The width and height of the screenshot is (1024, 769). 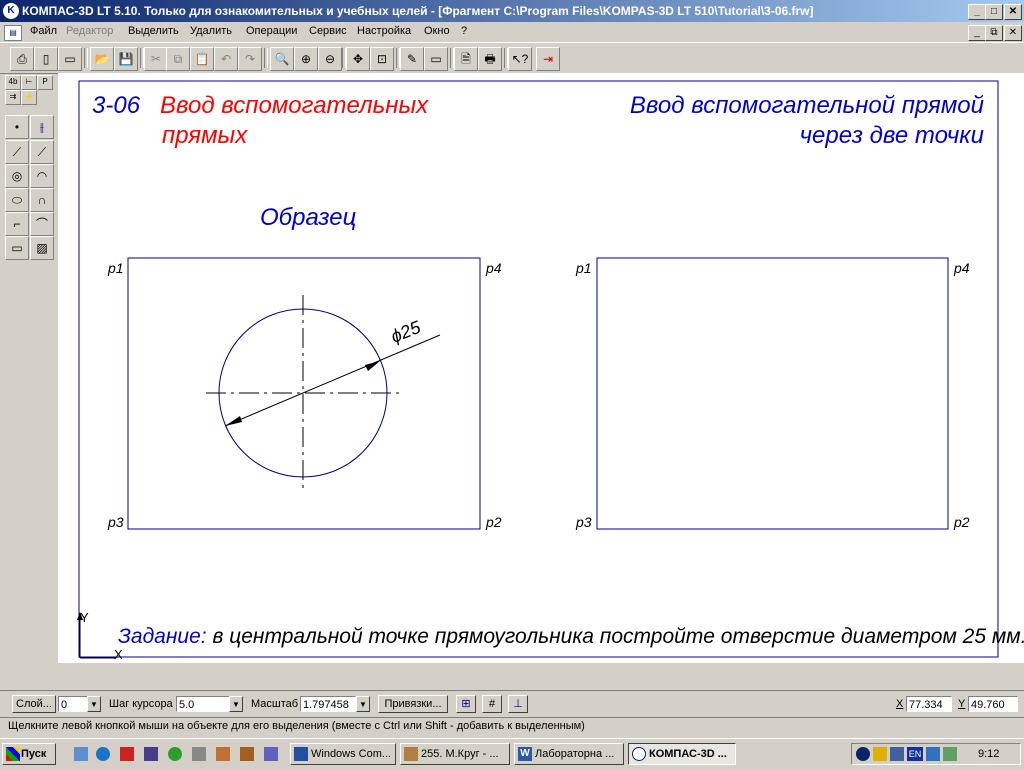 I want to click on sample-point-p2: p2, so click(x=493, y=522).